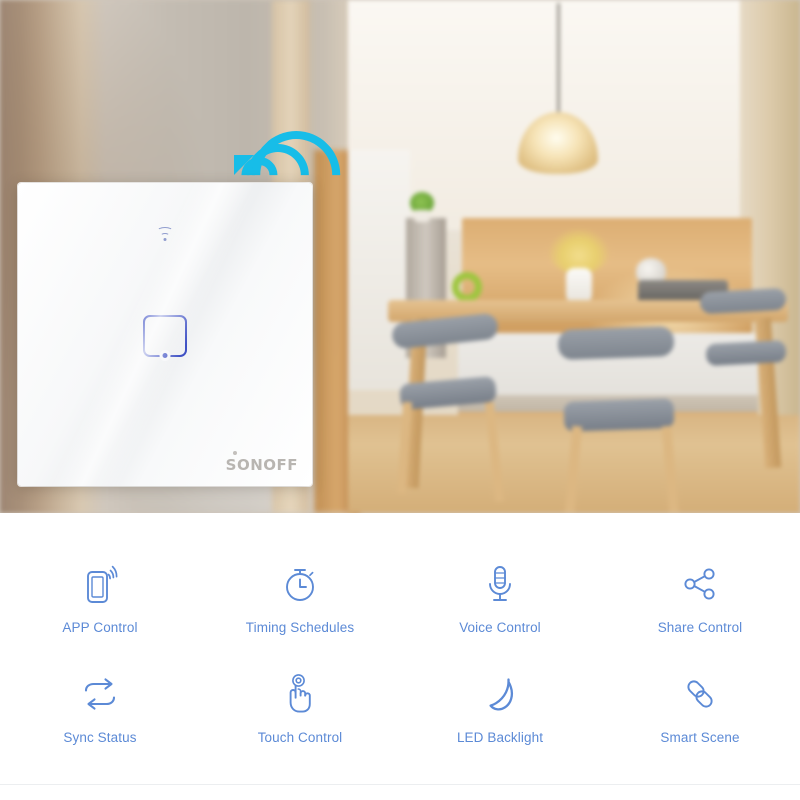 The image size is (800, 800). I want to click on feature-timing-schedules: Timing Schedules, so click(300, 598).